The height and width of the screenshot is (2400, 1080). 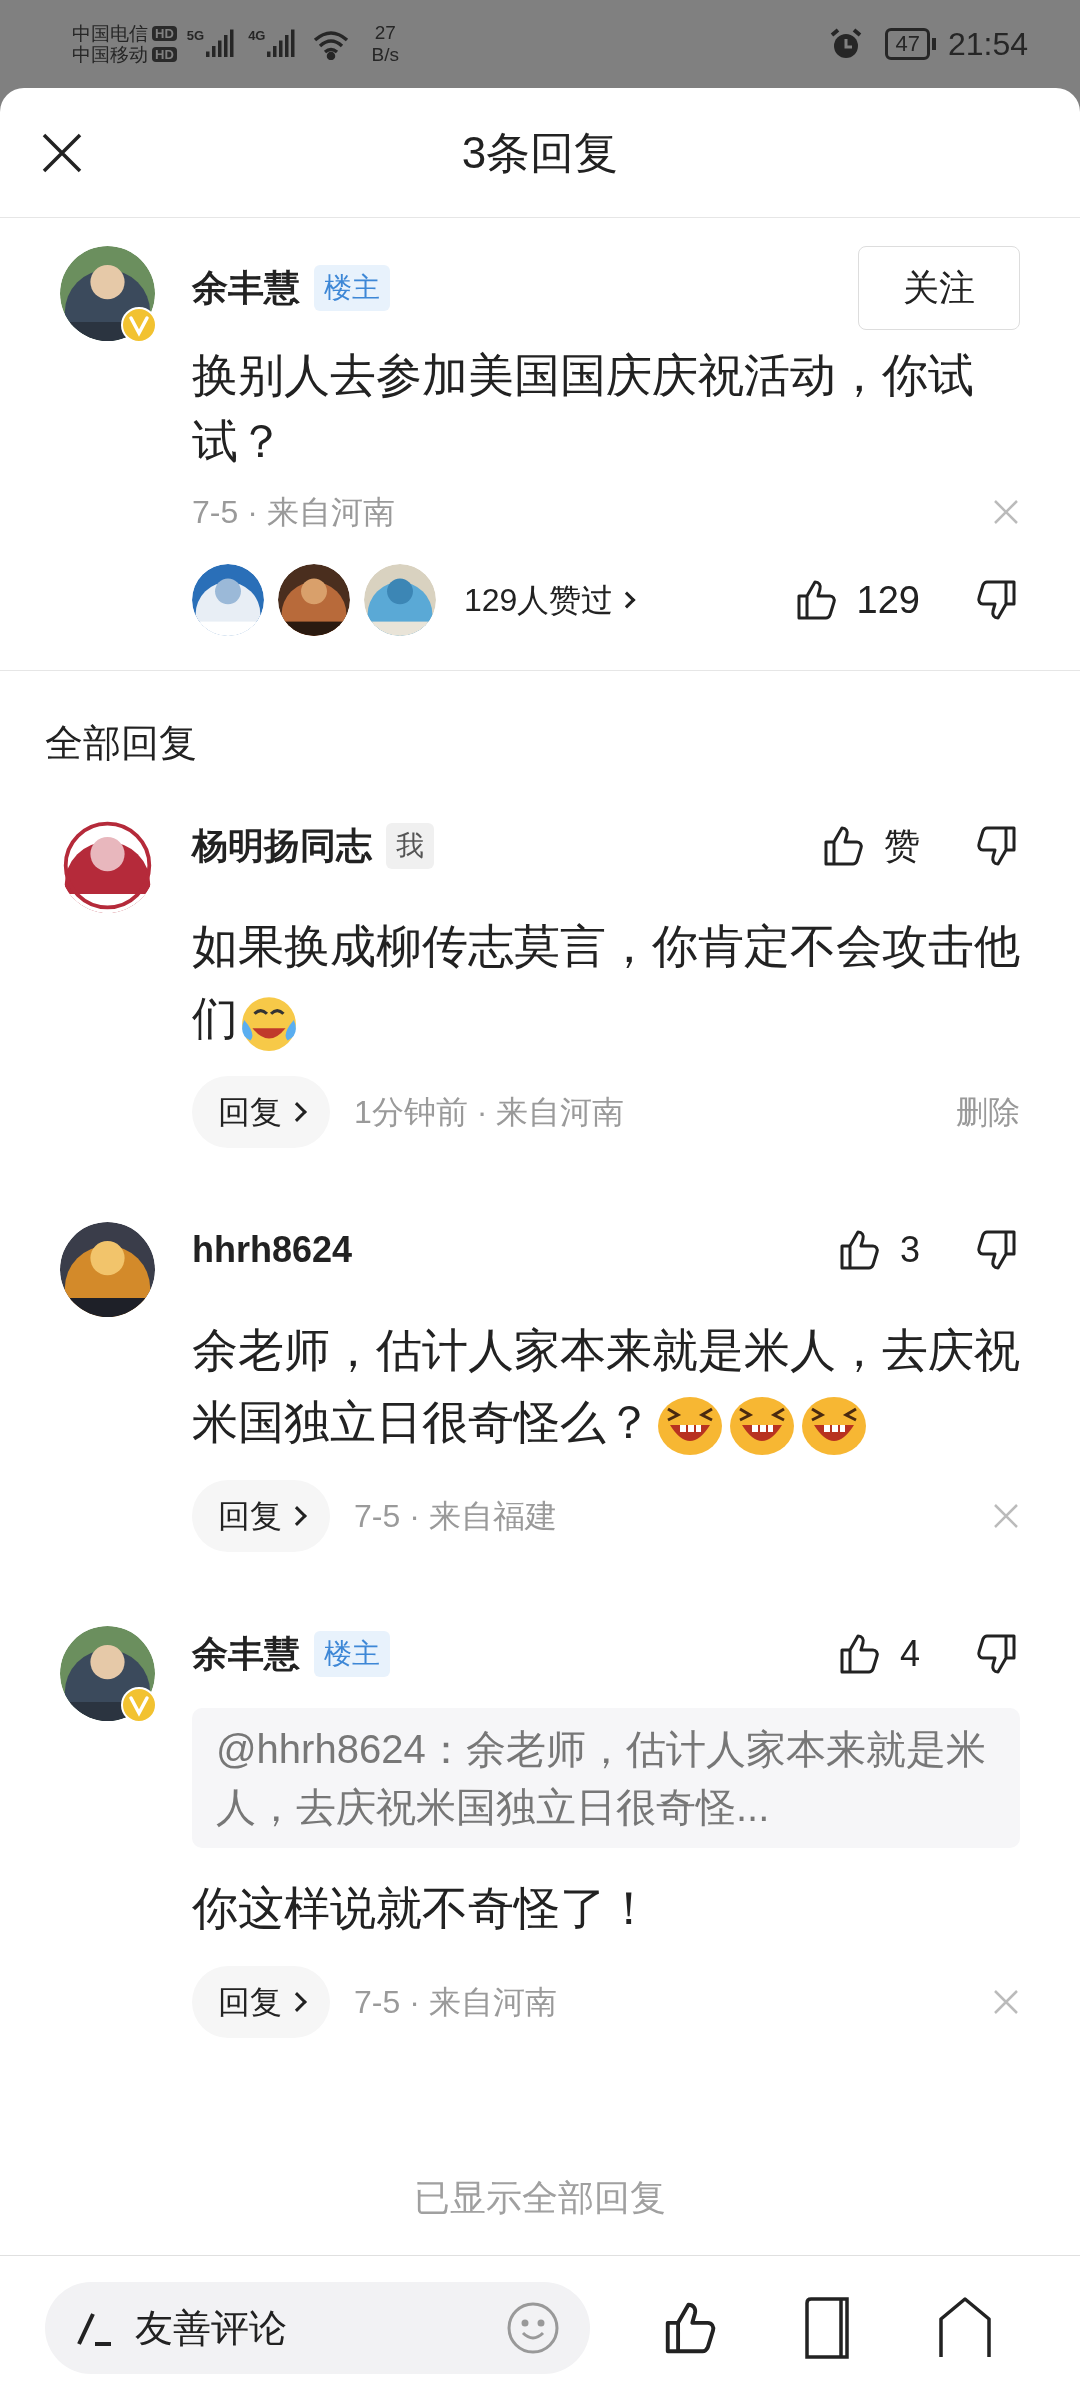 What do you see at coordinates (856, 600) in the screenshot?
I see `like-button: 129` at bounding box center [856, 600].